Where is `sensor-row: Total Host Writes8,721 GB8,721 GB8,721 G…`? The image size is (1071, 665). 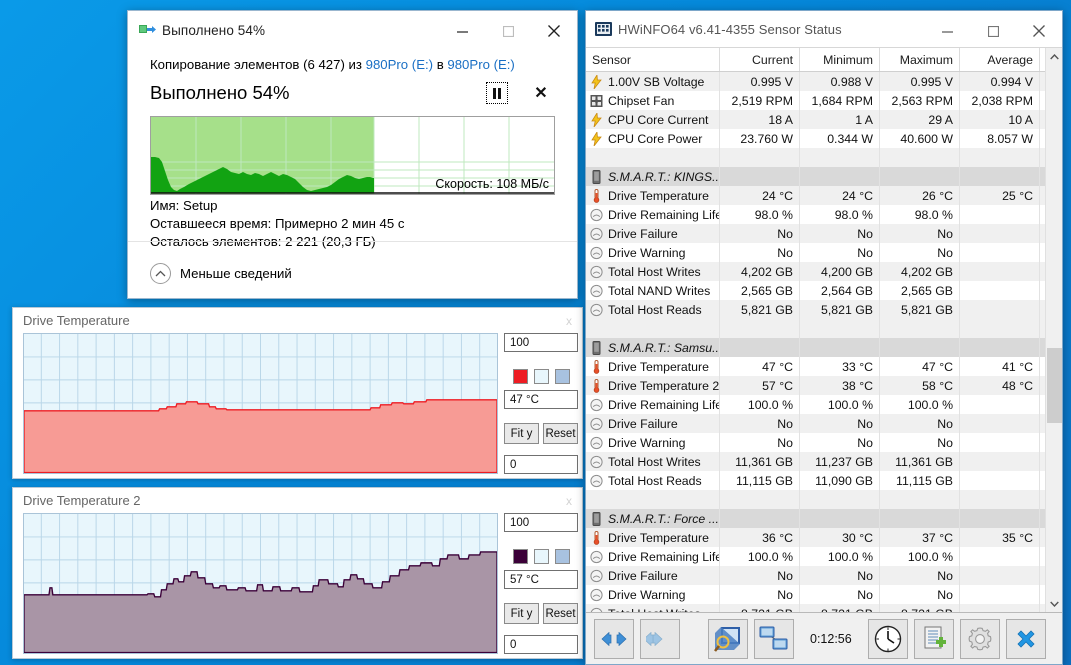 sensor-row: Total Host Writes8,721 GB8,721 GB8,721 G… is located at coordinates (815, 608).